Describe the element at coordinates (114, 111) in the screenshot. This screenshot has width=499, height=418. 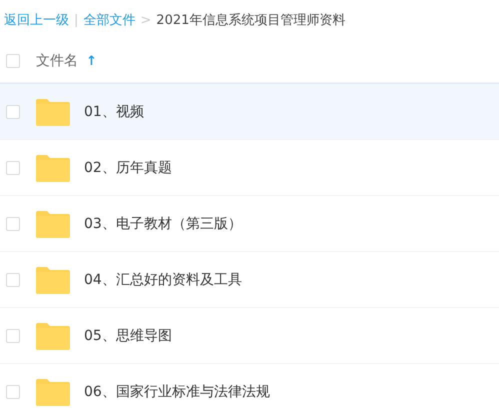
I see `folder-name: 01、视频` at that location.